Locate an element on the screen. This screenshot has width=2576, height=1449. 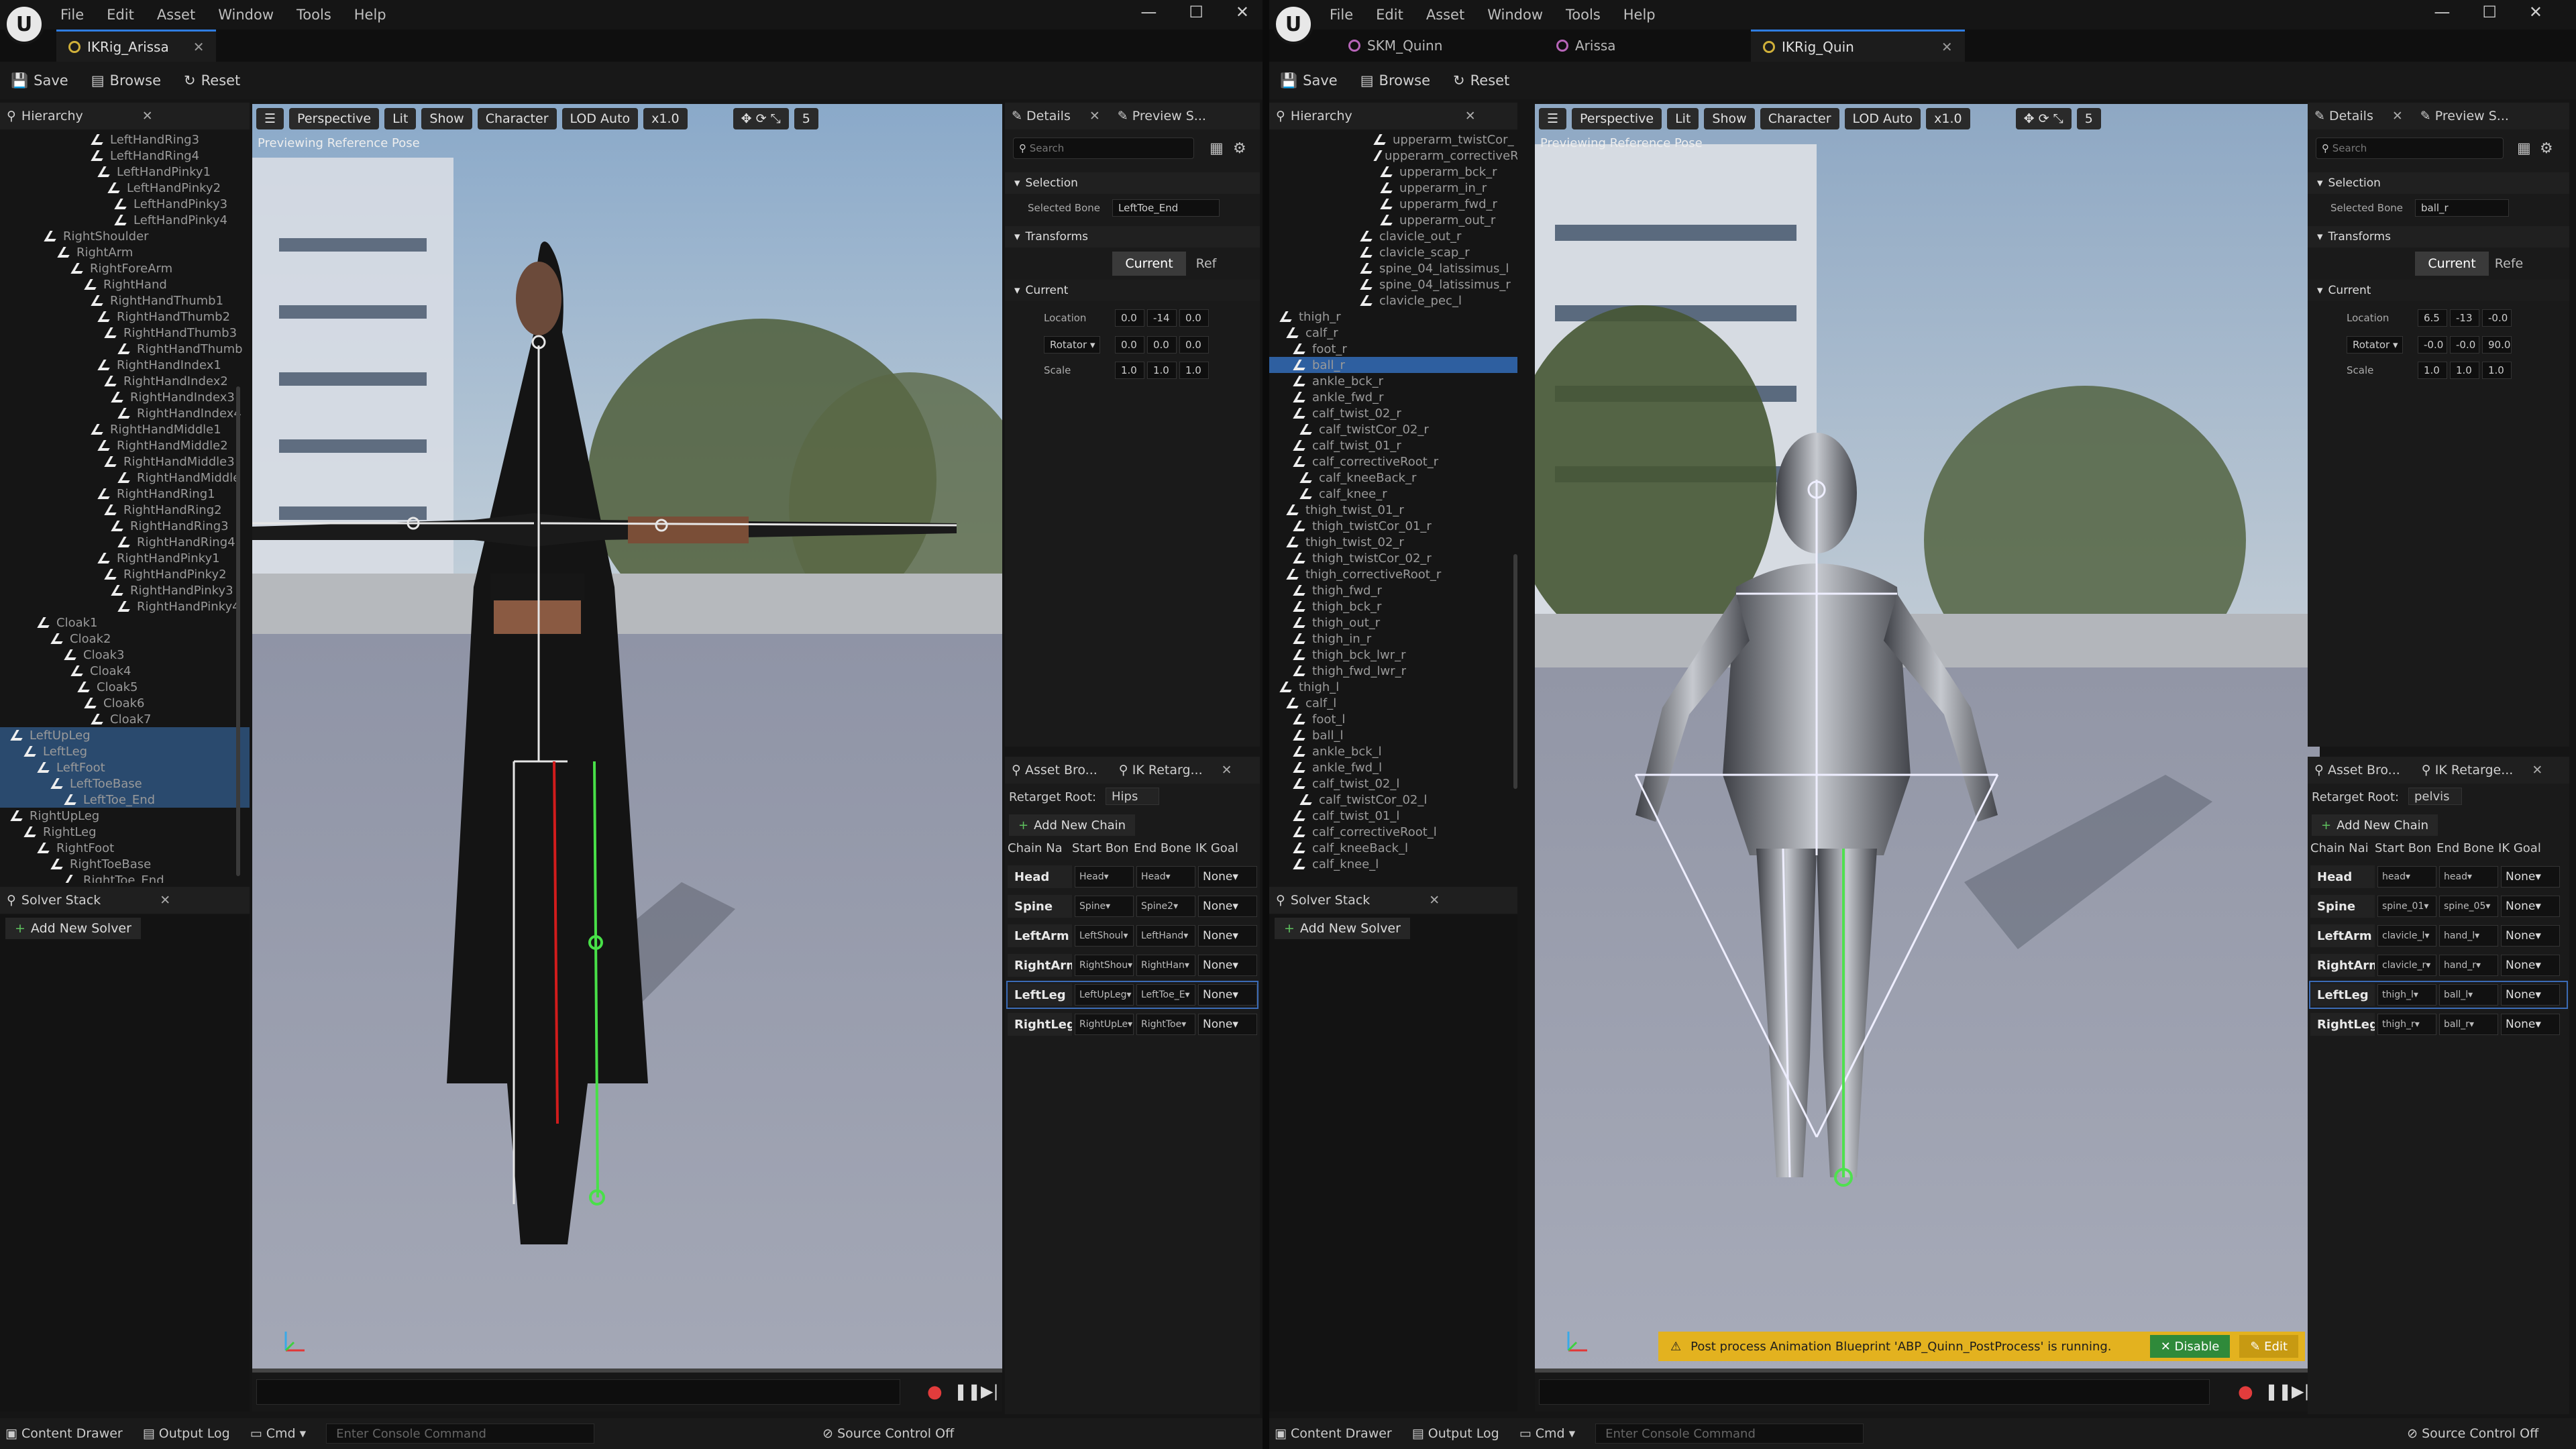
save-button: 💾 Save is located at coordinates (1309, 80).